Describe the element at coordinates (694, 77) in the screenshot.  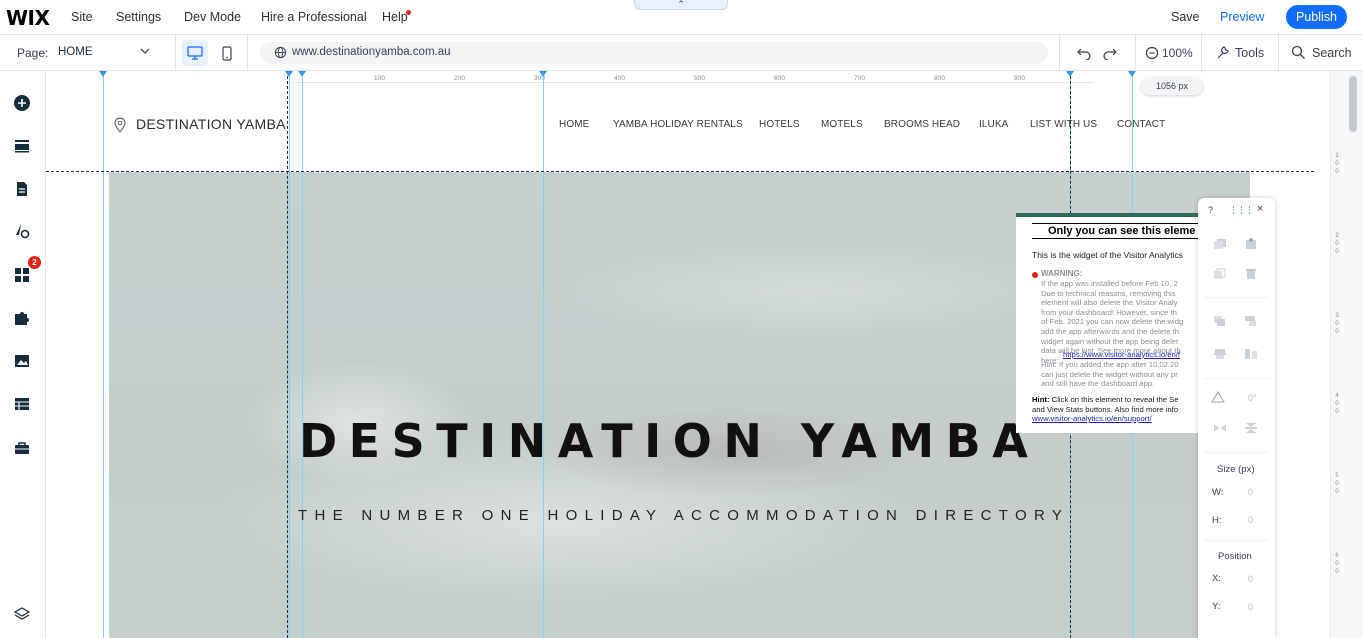
I see `horizontal-ruler: 100 200 300 400 500 600 700 800 900` at that location.